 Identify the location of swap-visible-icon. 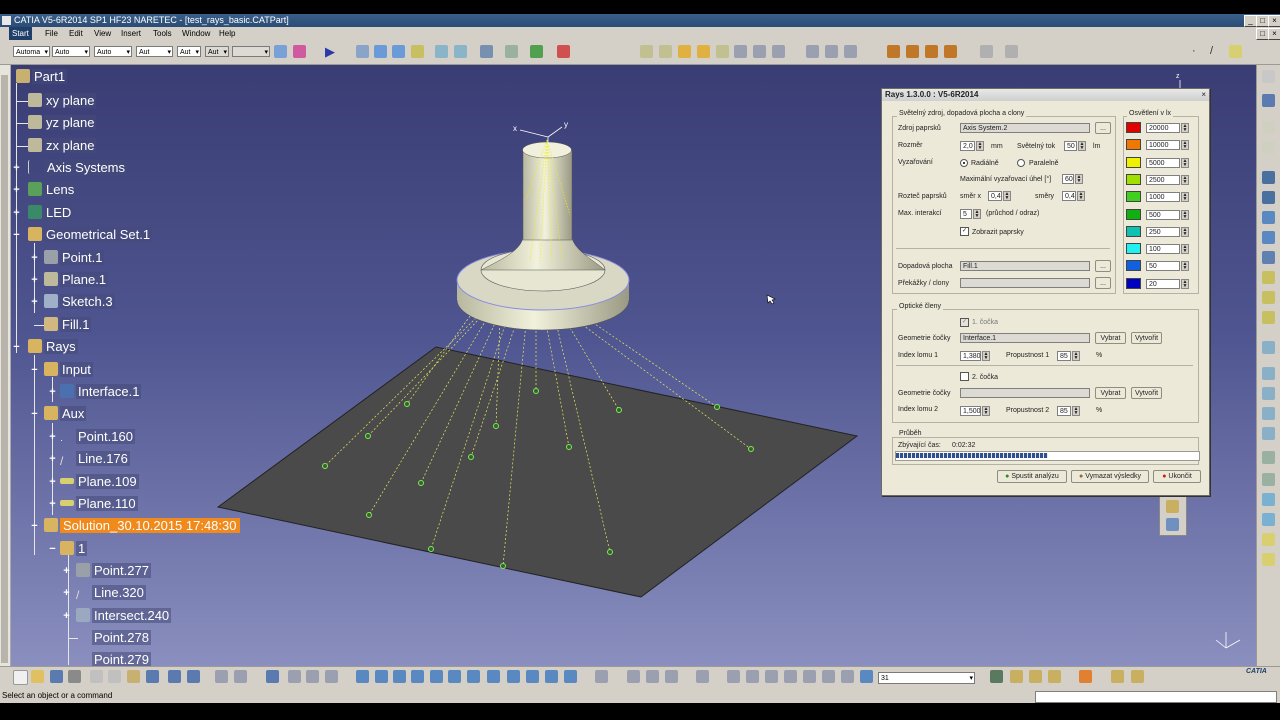
(551, 676).